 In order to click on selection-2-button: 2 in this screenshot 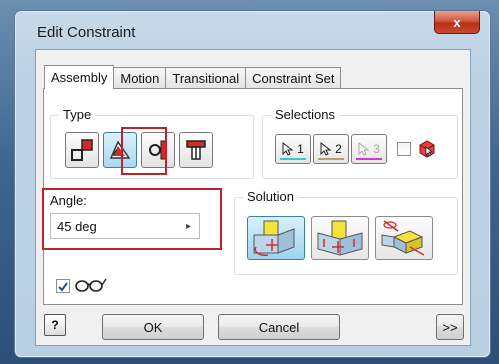, I will do `click(331, 149)`.